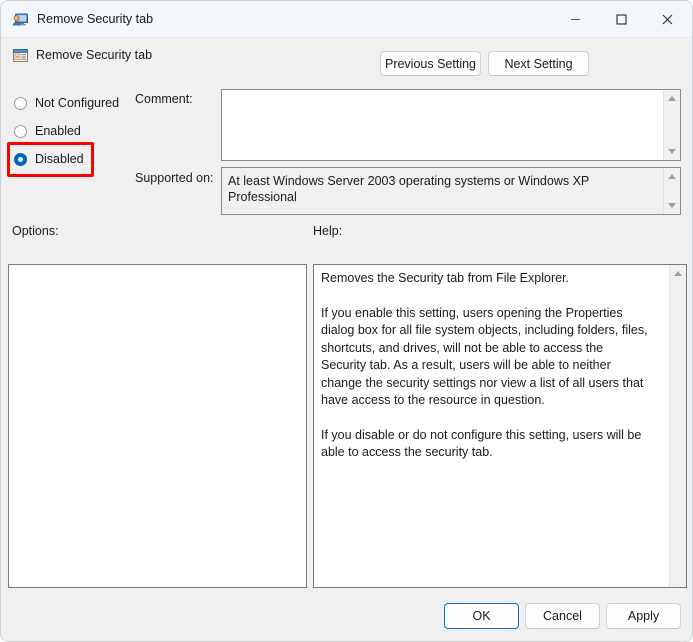 Image resolution: width=693 pixels, height=642 pixels. I want to click on next-setting-button: Next Setting, so click(538, 63).